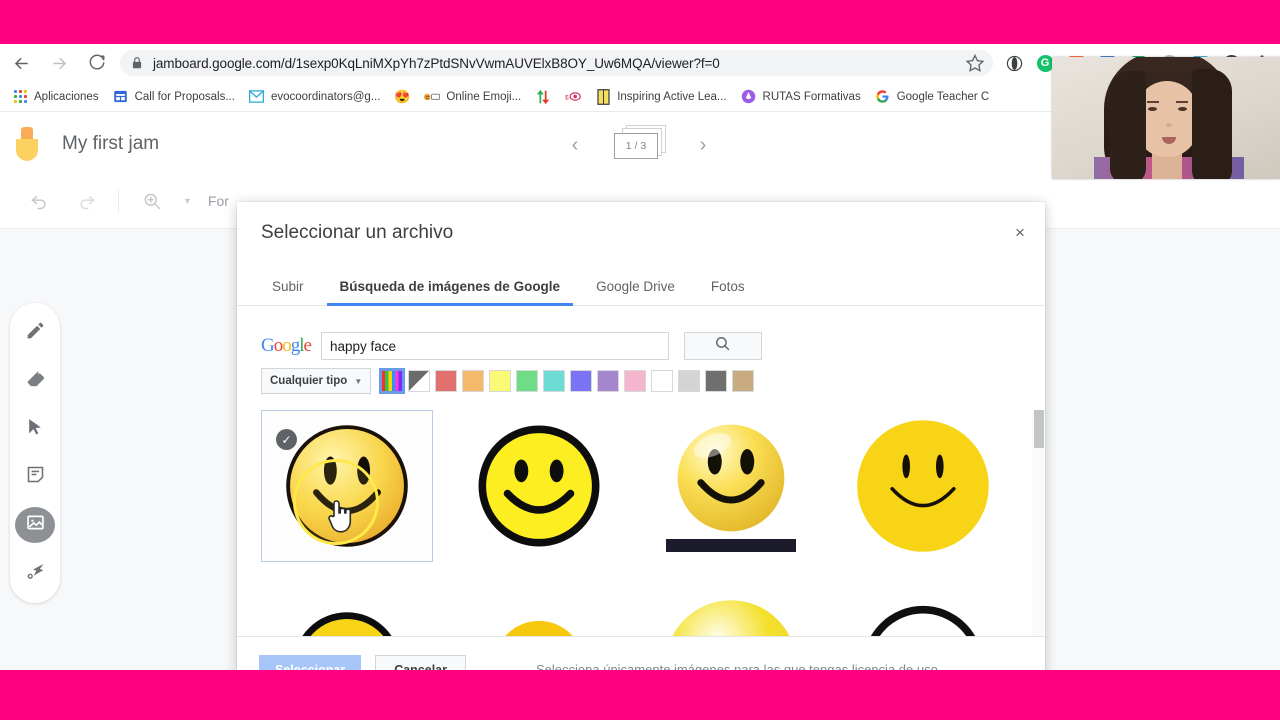  Describe the element at coordinates (121, 97) in the screenshot. I see `slides-icon` at that location.